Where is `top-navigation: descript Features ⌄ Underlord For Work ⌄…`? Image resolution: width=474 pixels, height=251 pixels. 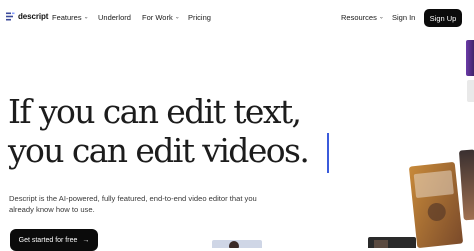
top-navigation: descript Features ⌄ Underlord For Work ⌄… is located at coordinates (237, 18).